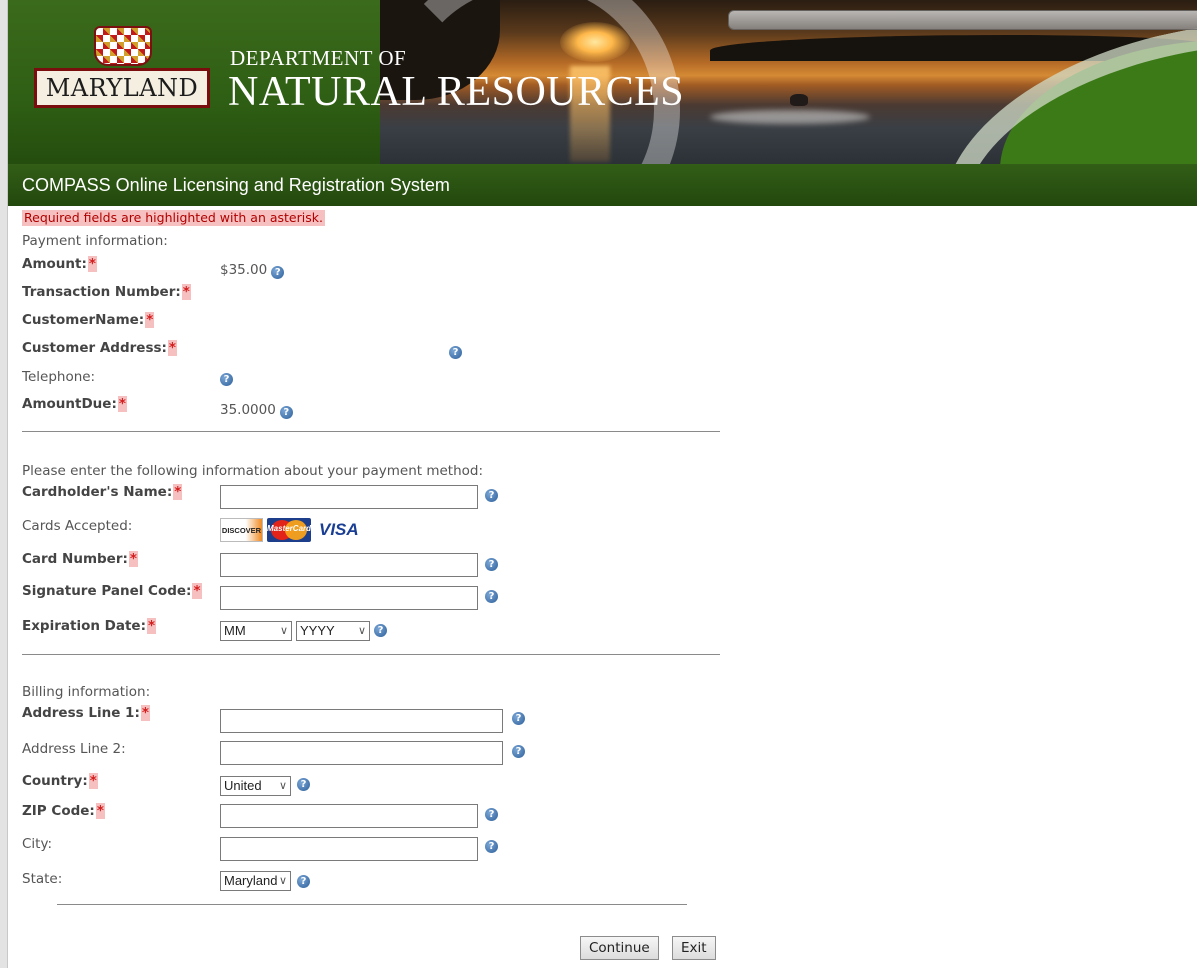 This screenshot has height=968, width=1197. I want to click on mastercard-icon: MasterCard, so click(289, 530).